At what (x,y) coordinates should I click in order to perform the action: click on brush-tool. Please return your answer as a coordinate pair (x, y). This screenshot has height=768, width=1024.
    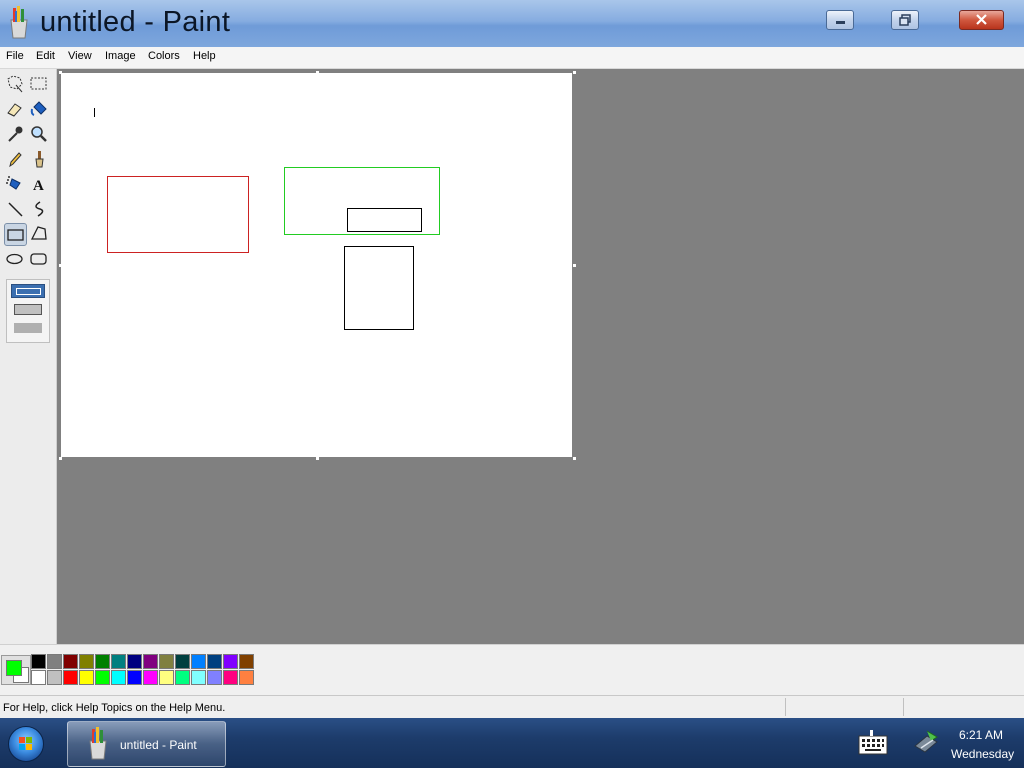
    Looking at the image, I should click on (39, 159).